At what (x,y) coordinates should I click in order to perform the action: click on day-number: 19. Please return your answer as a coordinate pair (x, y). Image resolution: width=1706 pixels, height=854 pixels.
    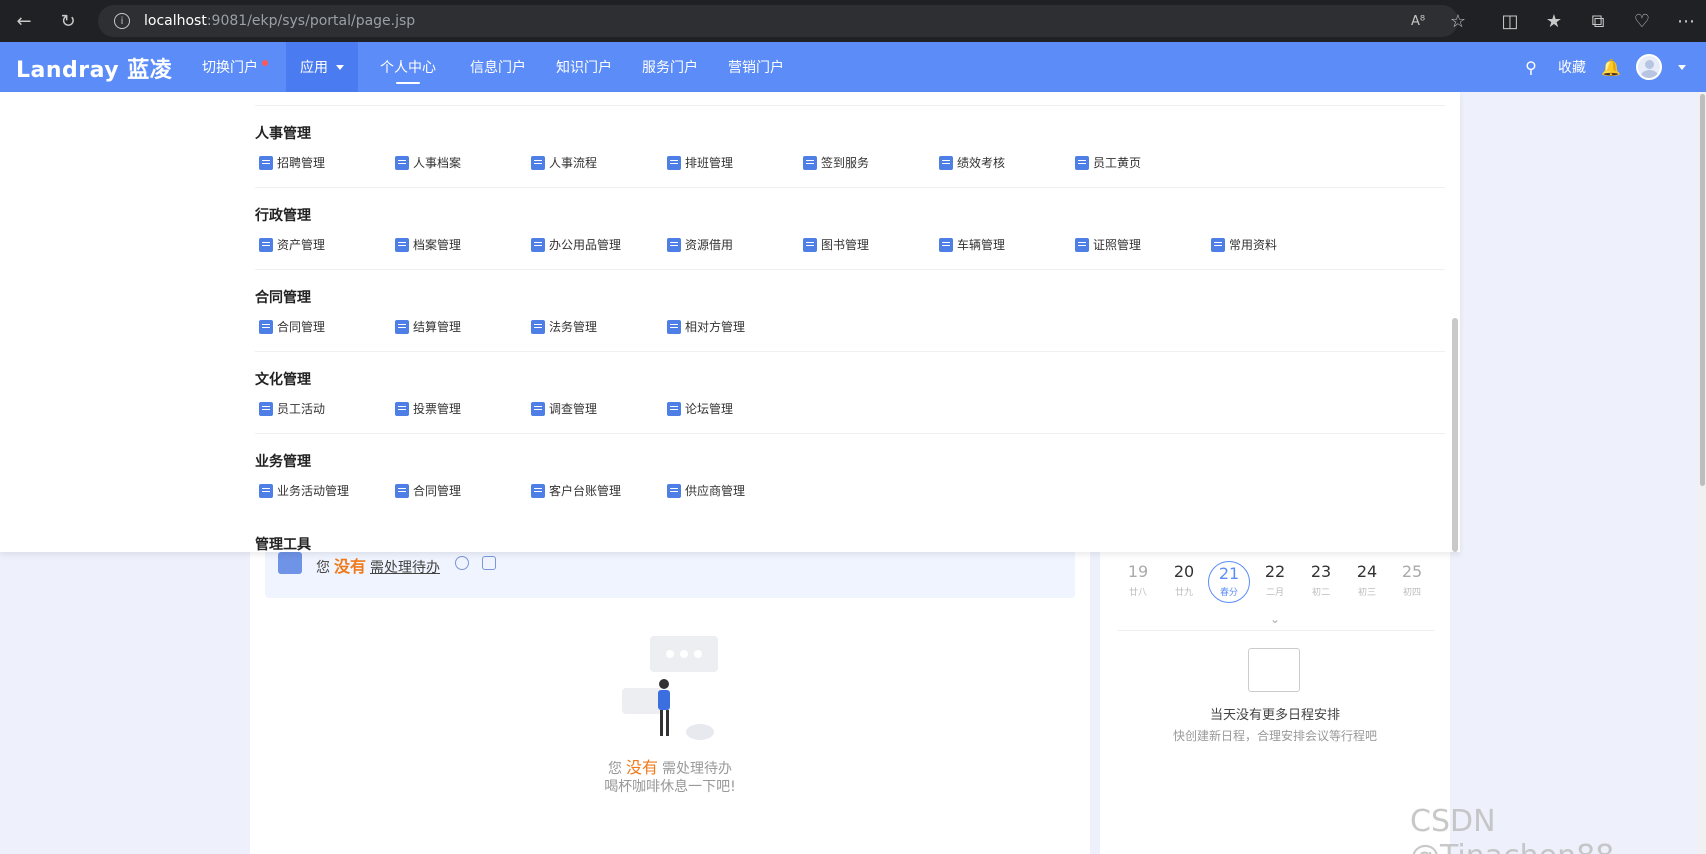
    Looking at the image, I should click on (1138, 571).